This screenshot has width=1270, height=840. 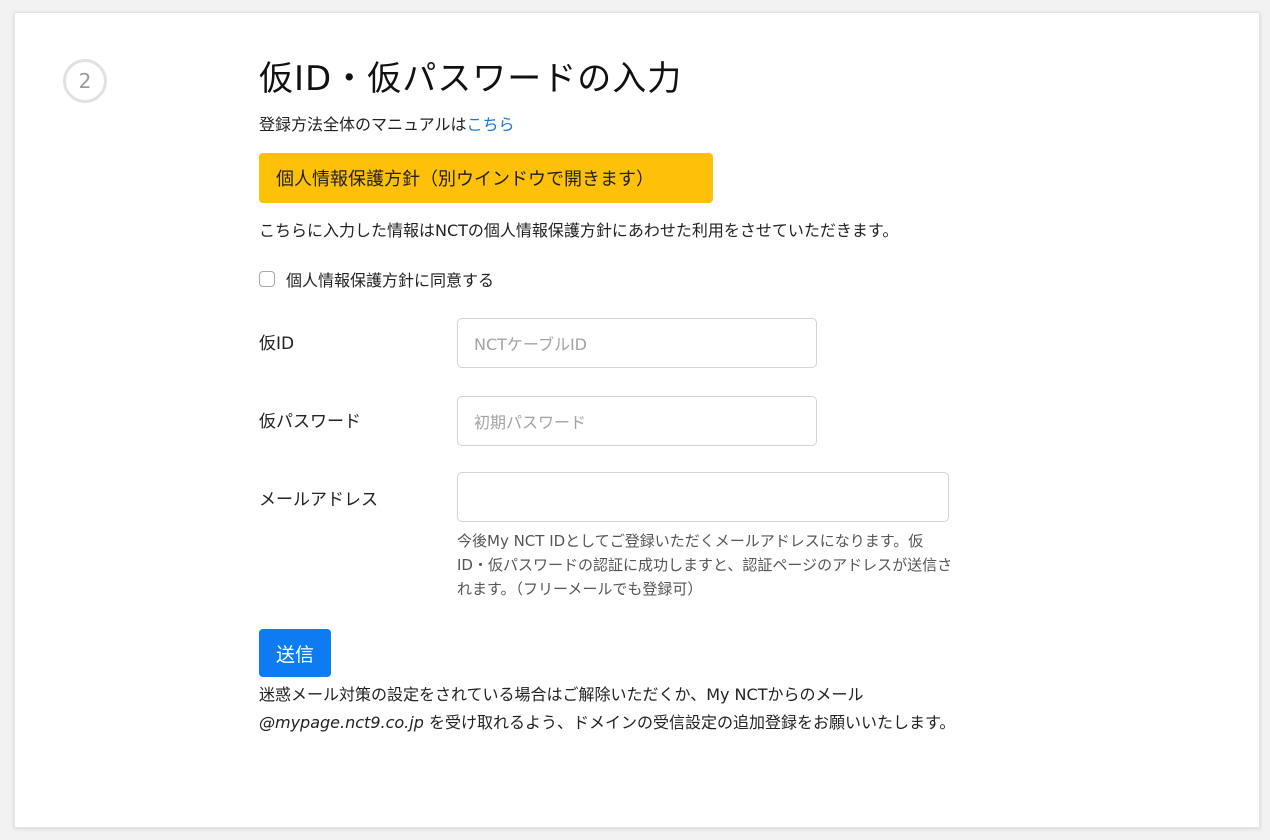 What do you see at coordinates (703, 497) in the screenshot?
I see `email-input` at bounding box center [703, 497].